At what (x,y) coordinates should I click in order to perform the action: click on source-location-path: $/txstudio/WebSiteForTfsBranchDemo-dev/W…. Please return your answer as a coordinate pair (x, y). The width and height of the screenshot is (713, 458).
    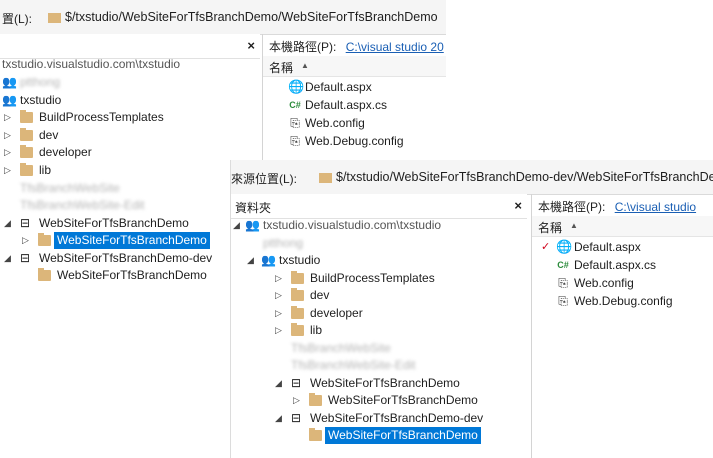
    Looking at the image, I should click on (524, 177).